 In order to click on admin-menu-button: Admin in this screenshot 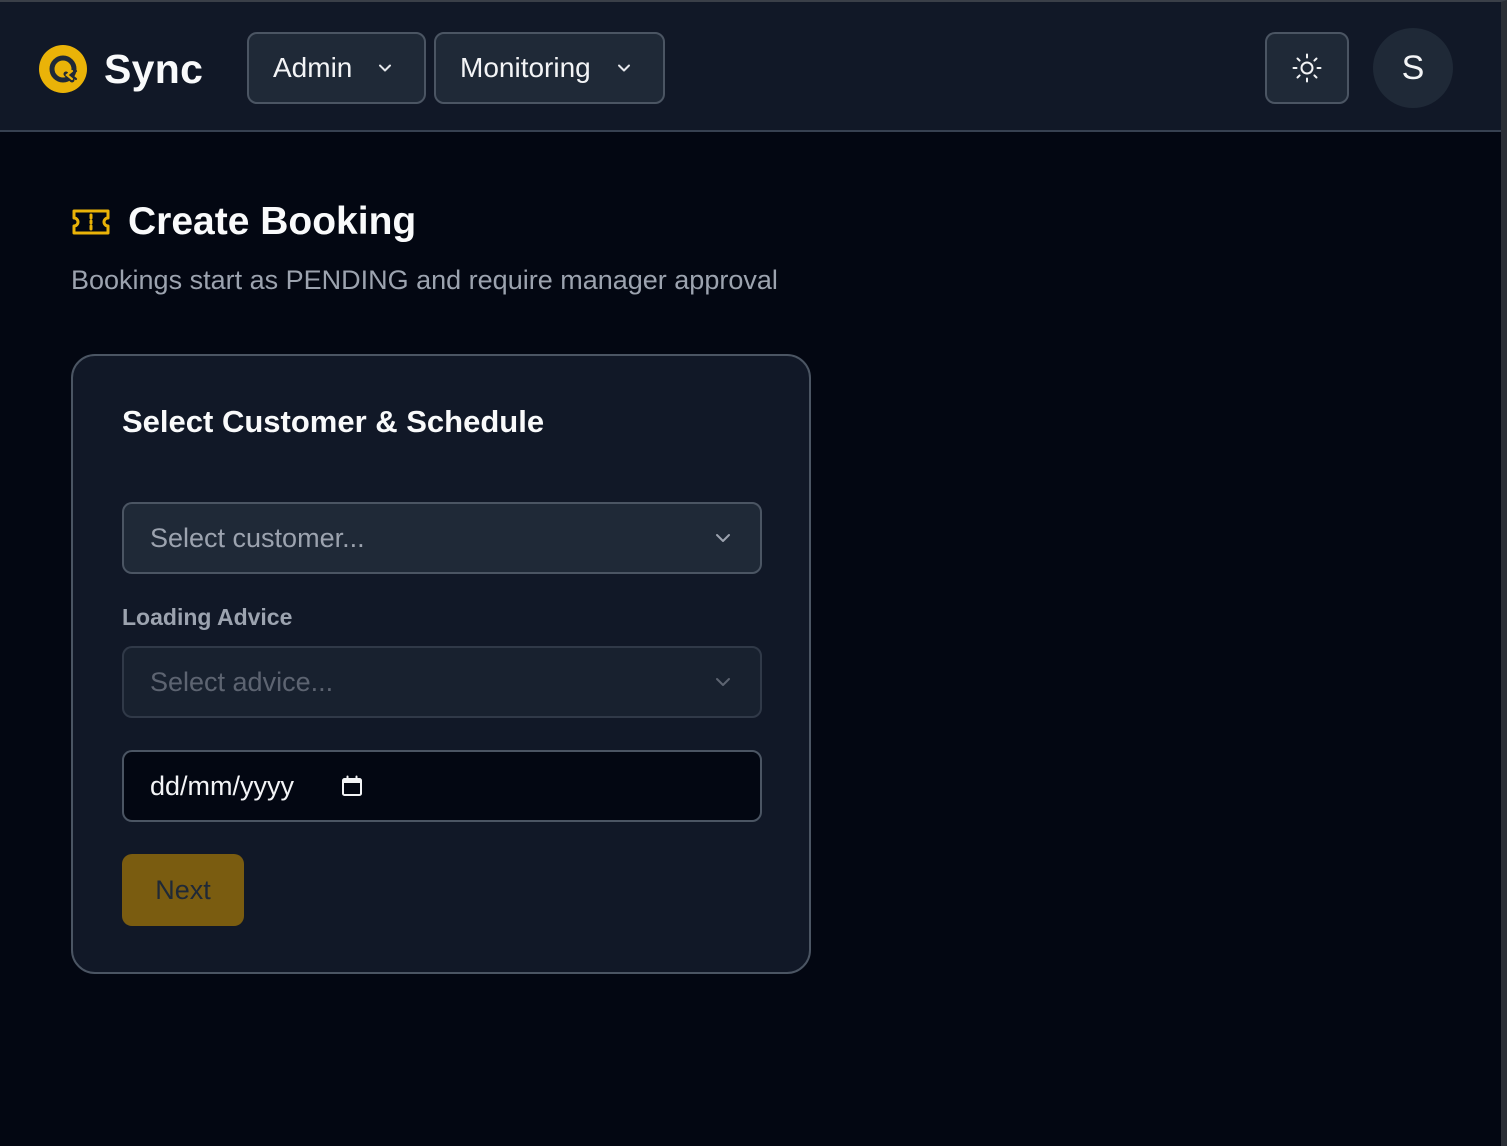, I will do `click(336, 68)`.